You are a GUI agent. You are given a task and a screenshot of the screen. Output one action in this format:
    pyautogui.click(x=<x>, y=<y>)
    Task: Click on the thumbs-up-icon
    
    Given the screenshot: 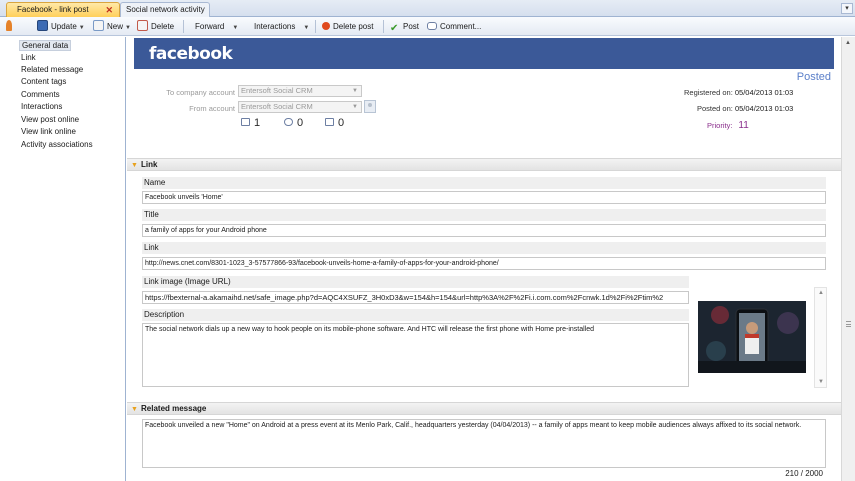 What is the action you would take?
    pyautogui.click(x=245, y=122)
    